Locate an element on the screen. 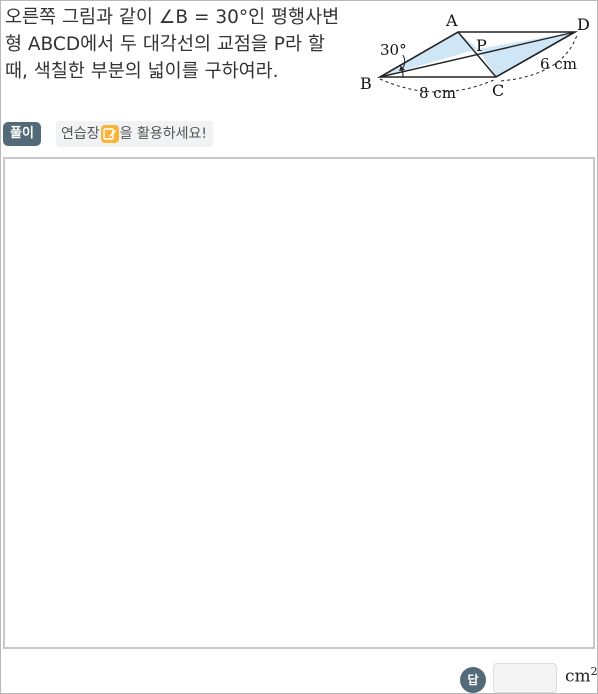 The image size is (598, 694). parallelogram-figure: A D B C P 30° 8 cm 6 cm is located at coordinates (475, 56).